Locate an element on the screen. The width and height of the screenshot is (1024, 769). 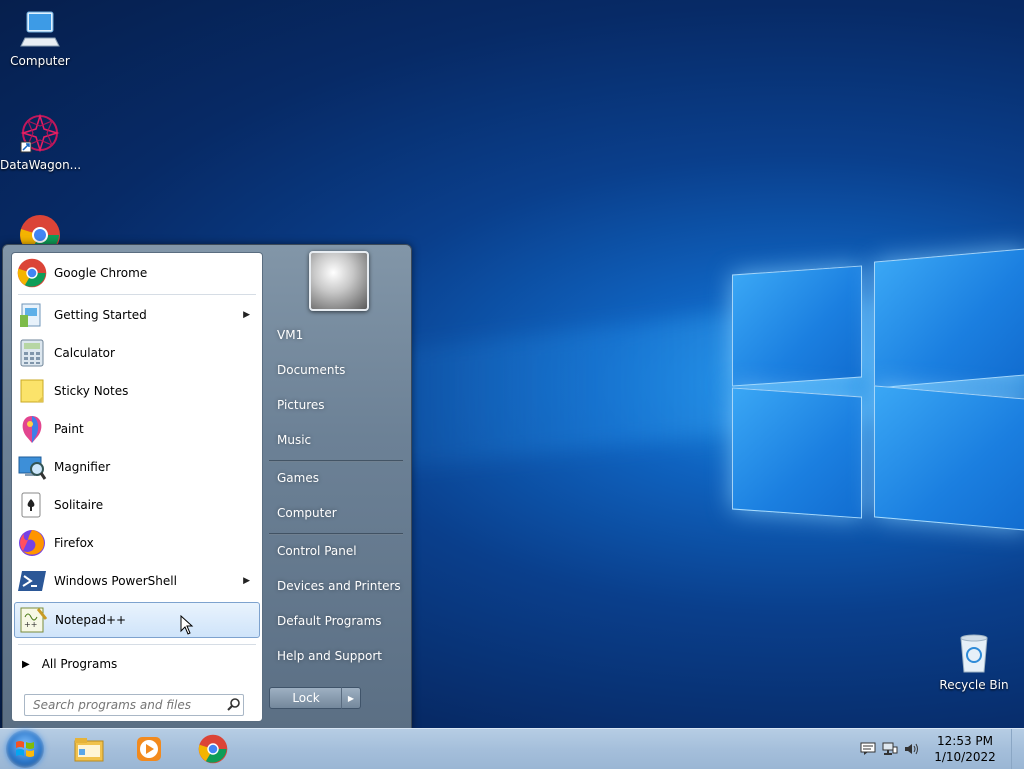
program-item-paint: Paint is located at coordinates (136, 429).